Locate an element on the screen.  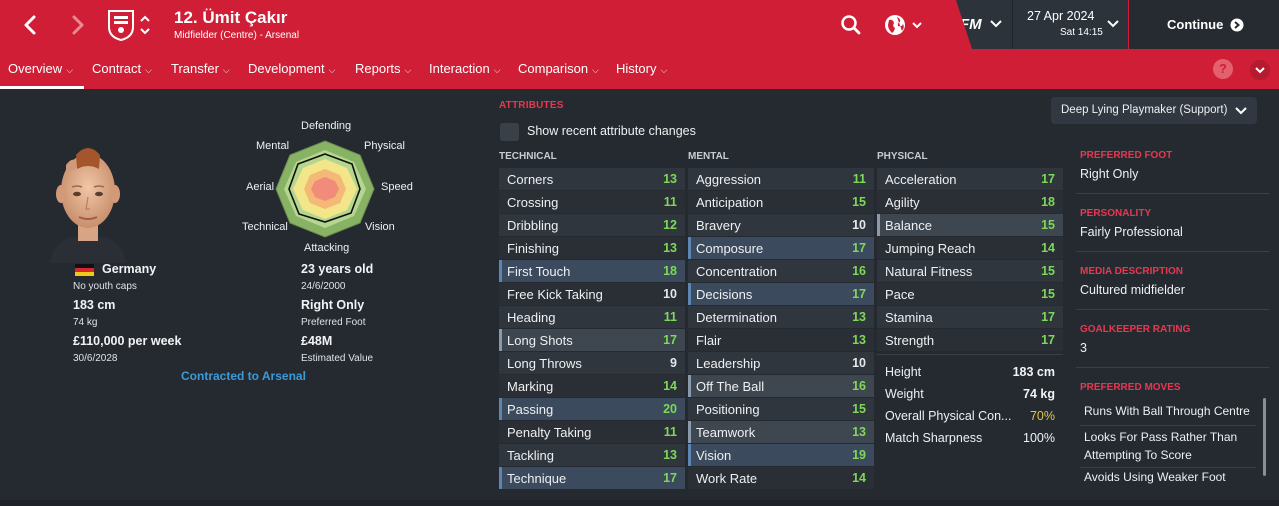
continue-button: Continue is located at coordinates (1204, 24).